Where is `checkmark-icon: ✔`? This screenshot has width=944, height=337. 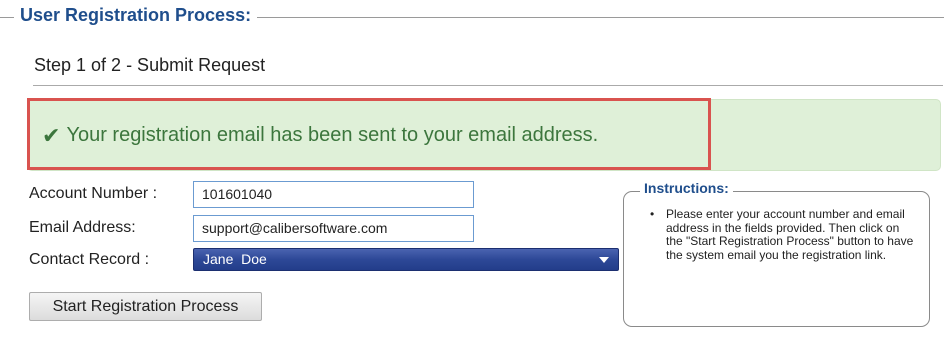 checkmark-icon: ✔ is located at coordinates (51, 135).